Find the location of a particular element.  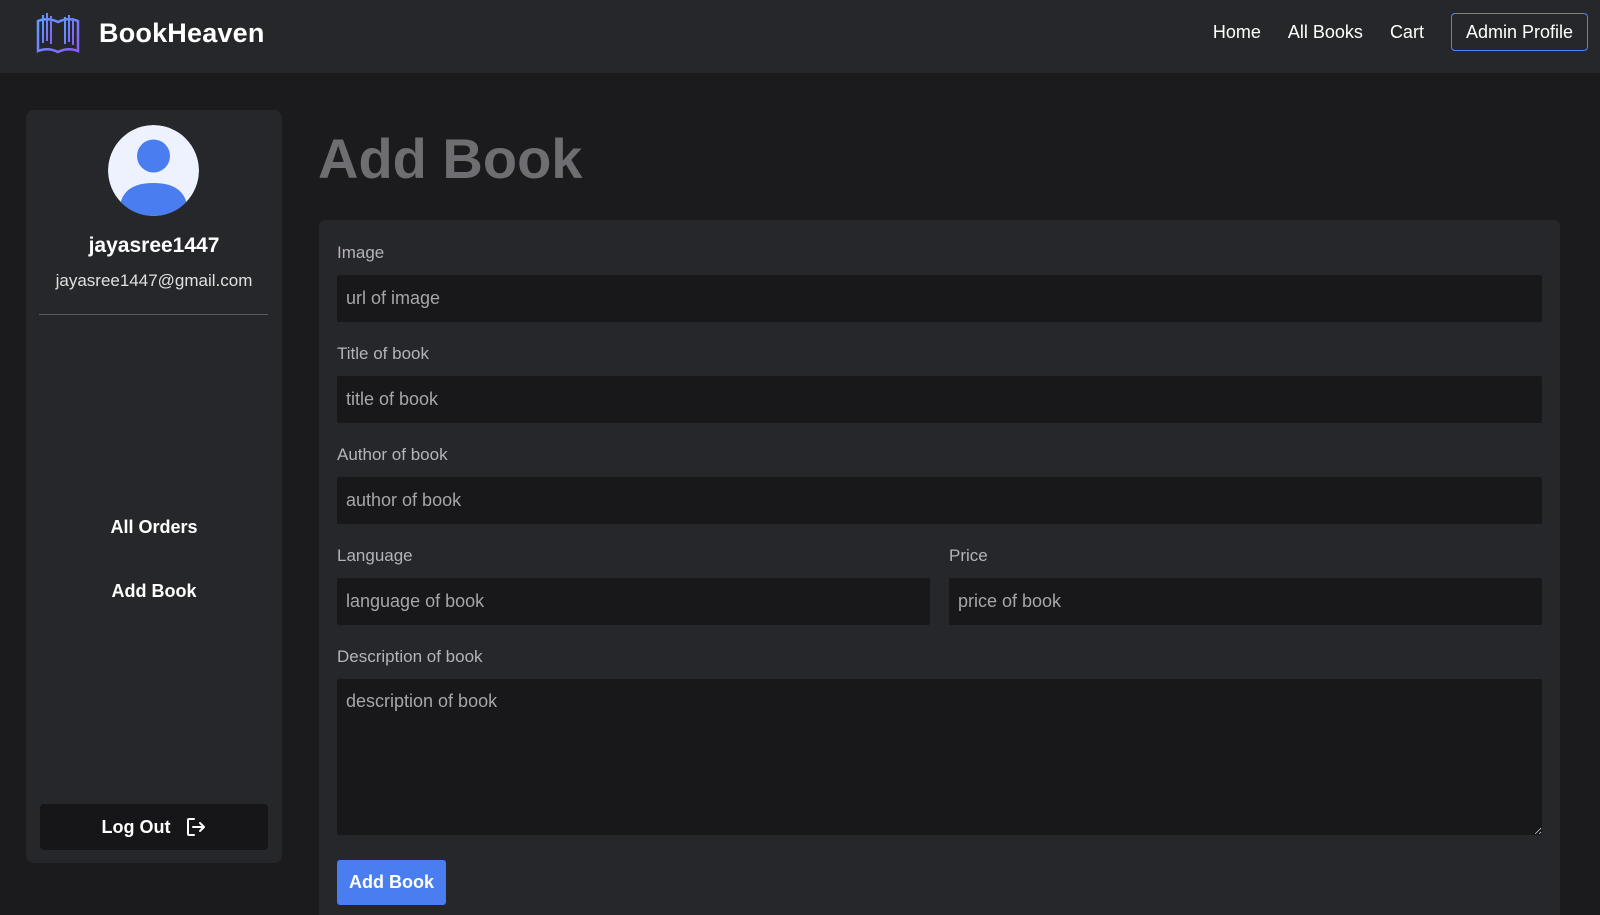

sidebar-item-add-book: Add Book is located at coordinates (154, 591).